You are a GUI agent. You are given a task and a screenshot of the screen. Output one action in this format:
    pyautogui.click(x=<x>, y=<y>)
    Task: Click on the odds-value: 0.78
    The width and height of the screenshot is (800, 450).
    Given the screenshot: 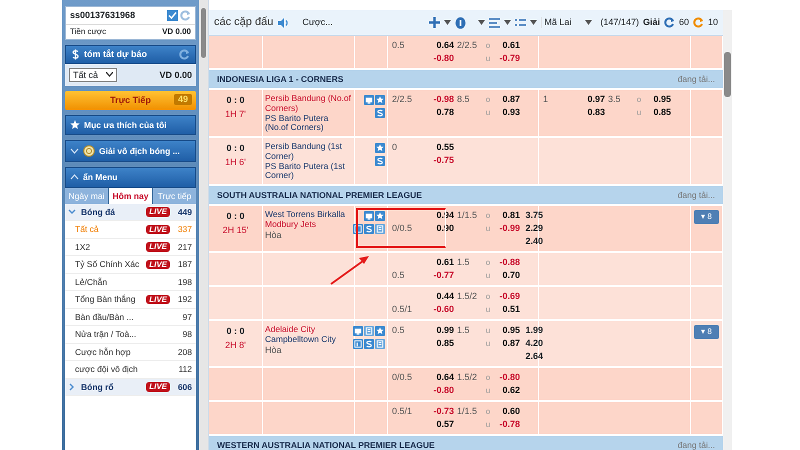 What is the action you would take?
    pyautogui.click(x=444, y=112)
    